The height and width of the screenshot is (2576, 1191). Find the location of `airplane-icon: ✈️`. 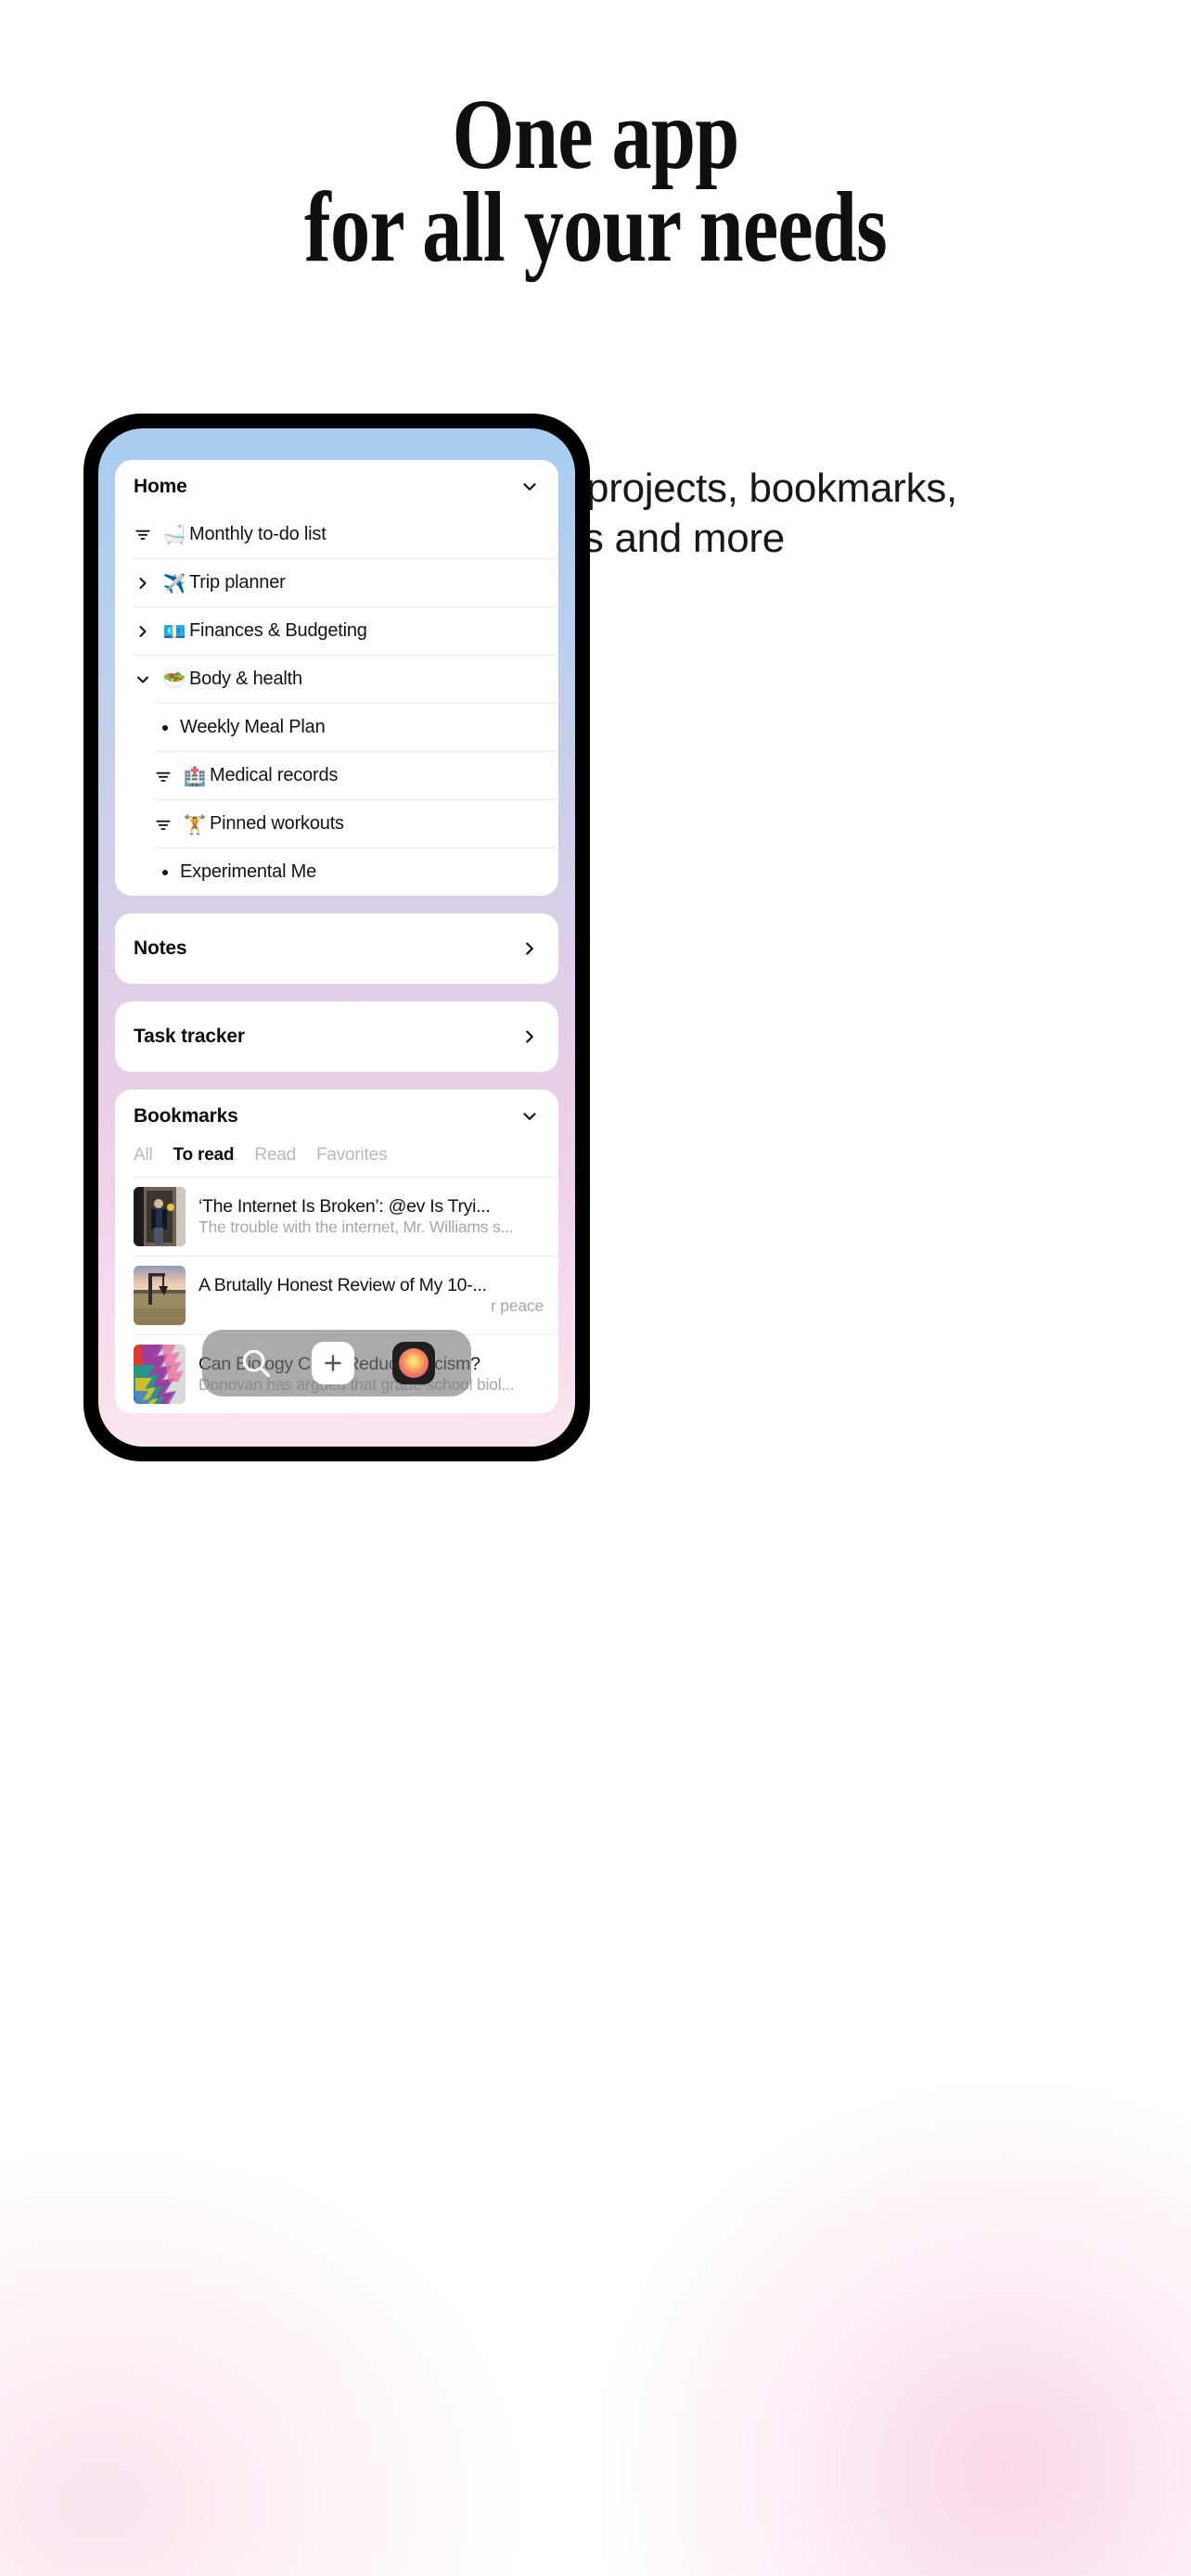

airplane-icon: ✈️ is located at coordinates (174, 582).